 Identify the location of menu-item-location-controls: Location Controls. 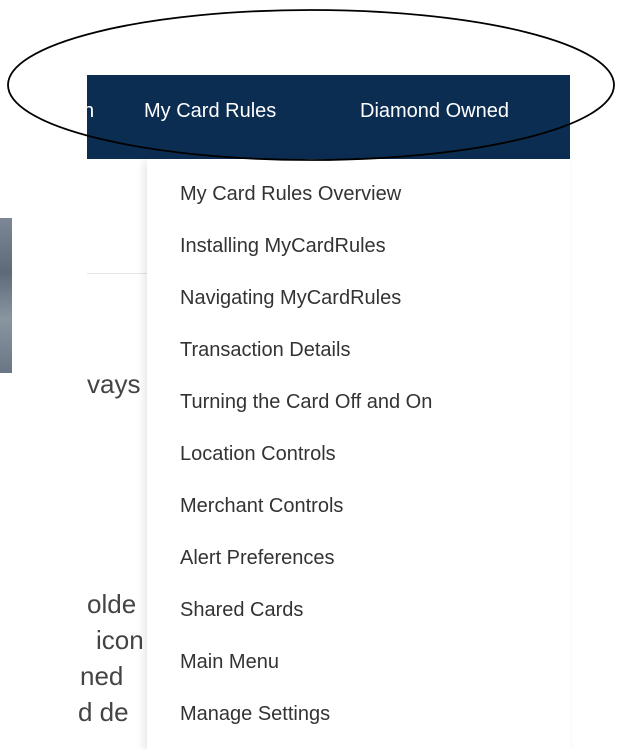
(258, 454).